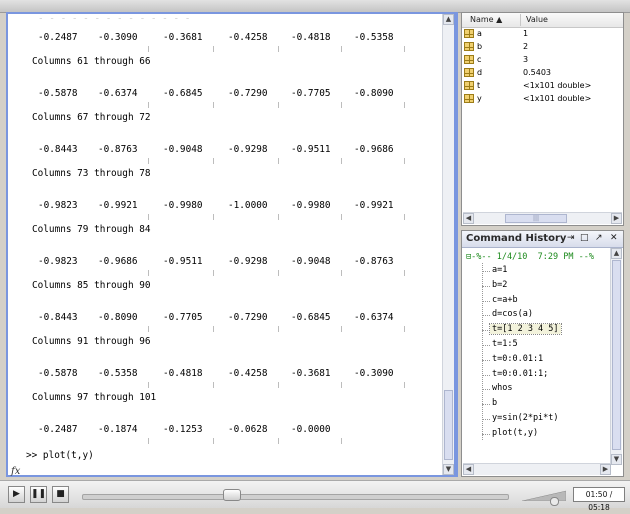 The height and width of the screenshot is (514, 630). What do you see at coordinates (544, 495) in the screenshot?
I see `volume-icon` at bounding box center [544, 495].